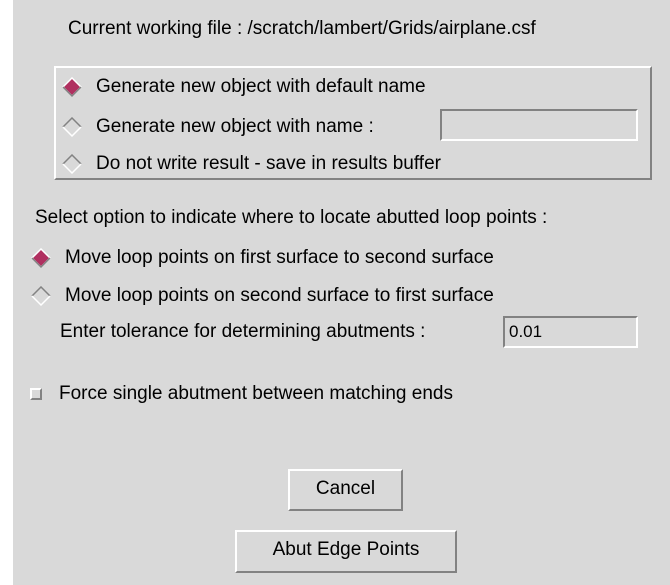 The image size is (670, 585). I want to click on object-name-input, so click(539, 125).